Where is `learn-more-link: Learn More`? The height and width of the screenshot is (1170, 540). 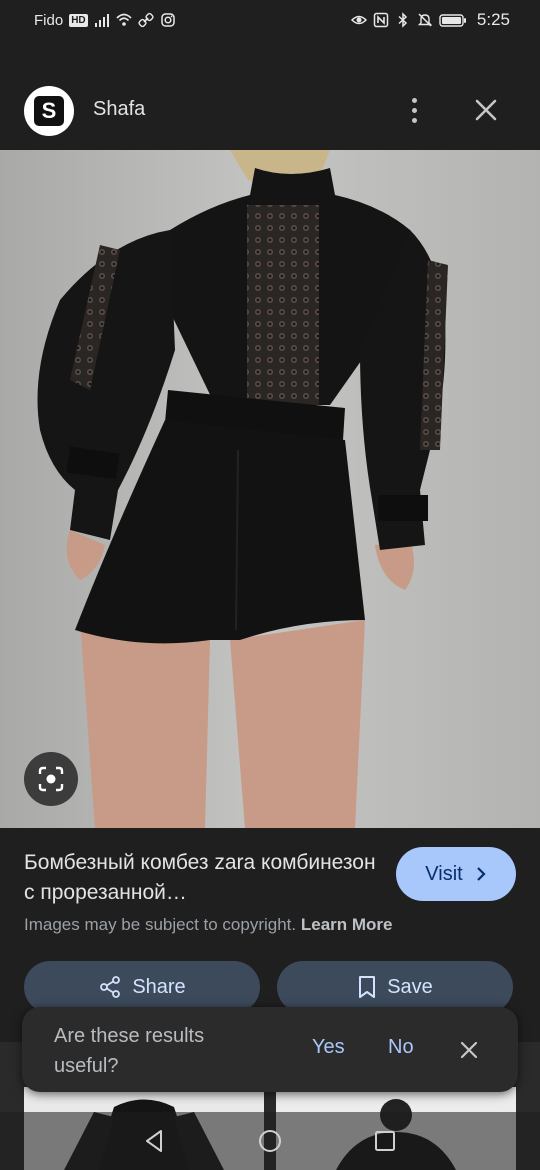 learn-more-link: Learn More is located at coordinates (347, 924).